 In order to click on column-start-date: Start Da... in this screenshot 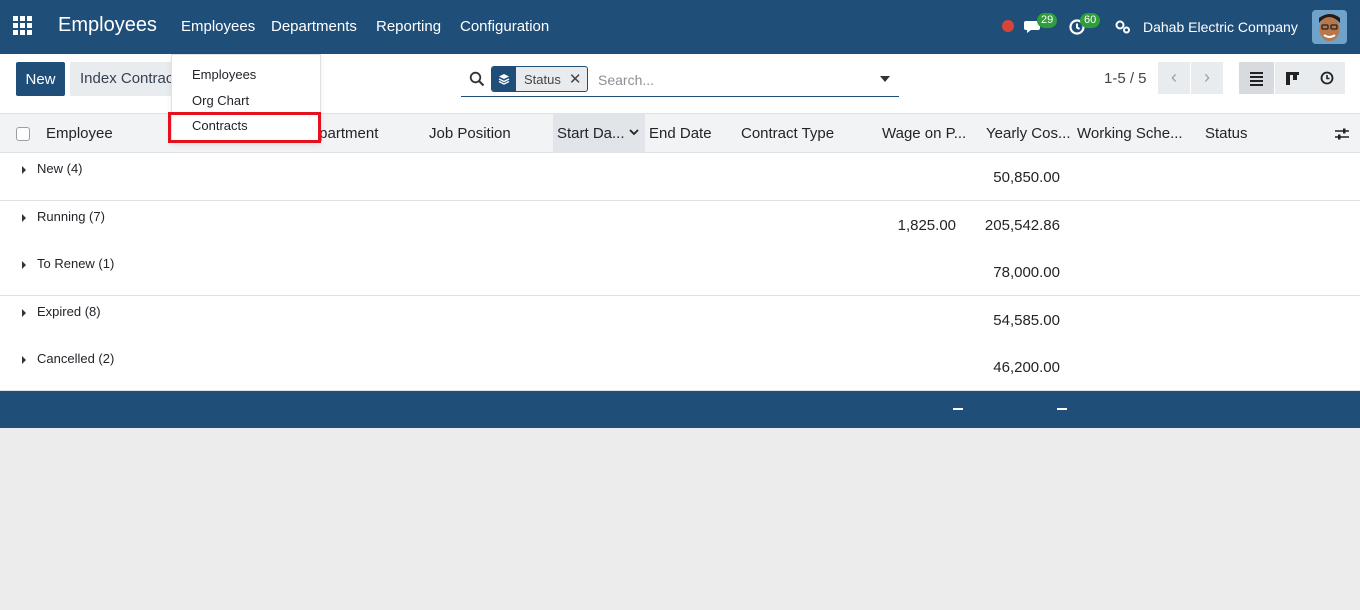, I will do `click(591, 133)`.